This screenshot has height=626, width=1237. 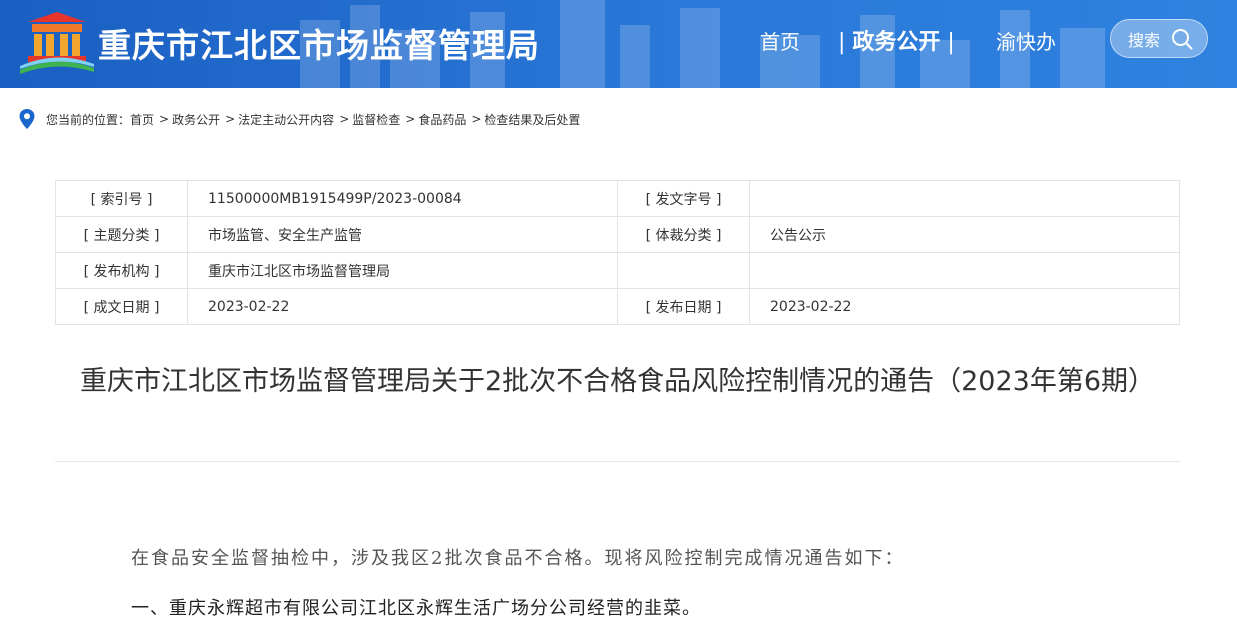 What do you see at coordinates (121, 234) in the screenshot?
I see `info-label: [ 主题分类 ]` at bounding box center [121, 234].